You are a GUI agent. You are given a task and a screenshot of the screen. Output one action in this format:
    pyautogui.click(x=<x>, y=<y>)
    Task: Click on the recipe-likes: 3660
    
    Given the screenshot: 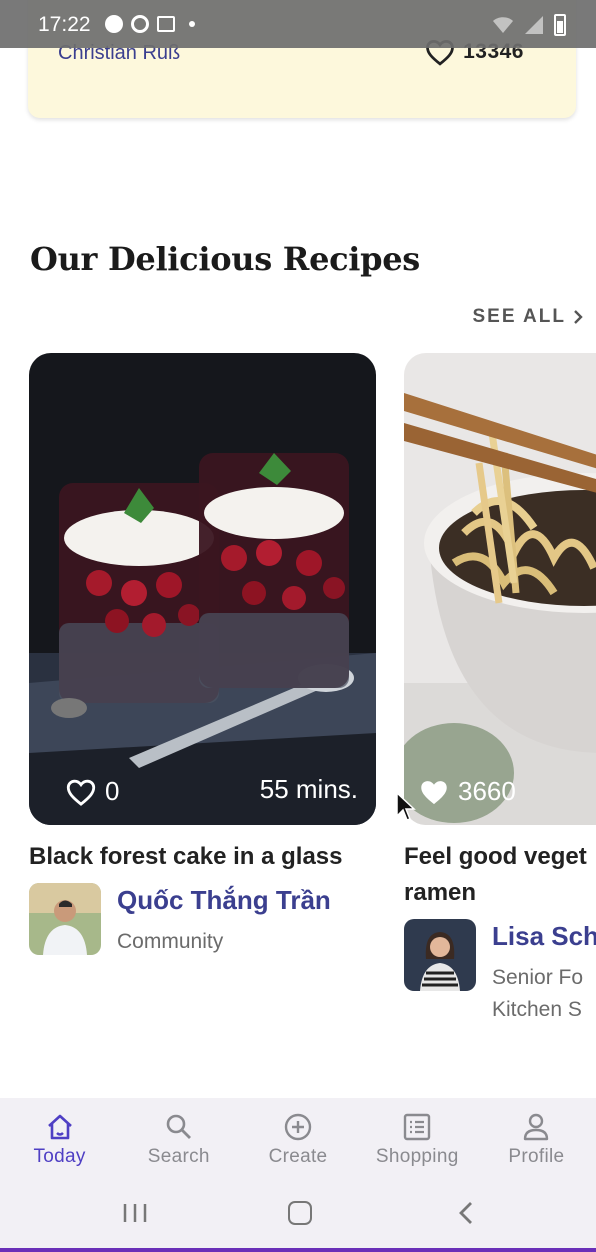 What is the action you would take?
    pyautogui.click(x=467, y=791)
    